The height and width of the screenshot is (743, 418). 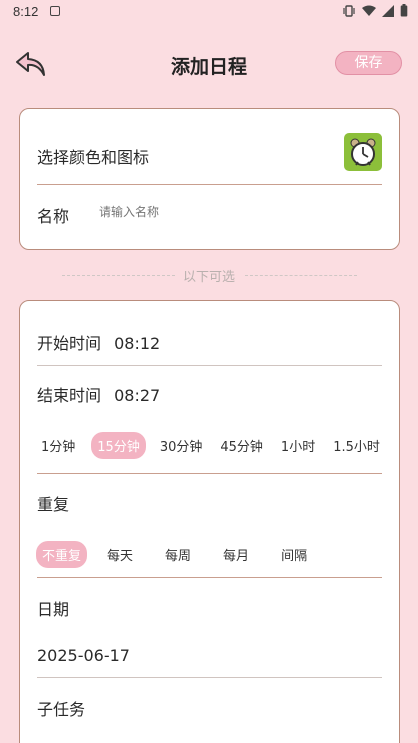 I want to click on optional-label: 以下可选, so click(x=208, y=277).